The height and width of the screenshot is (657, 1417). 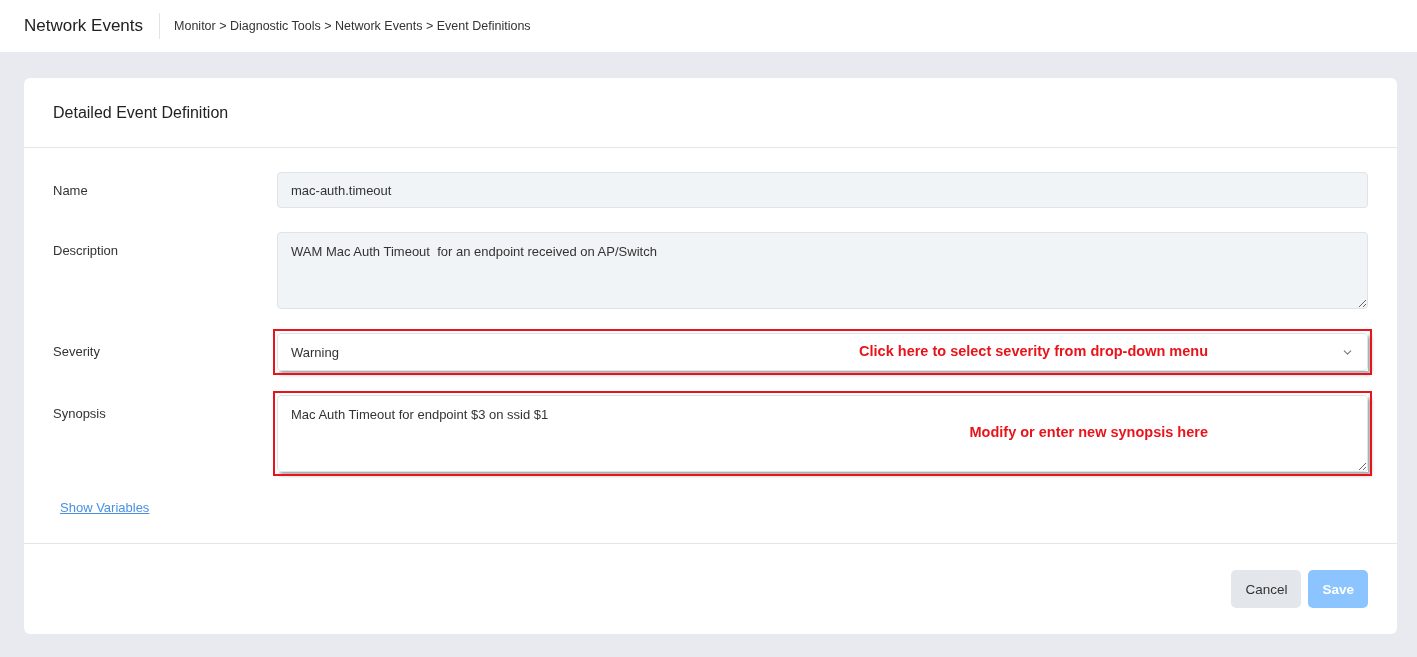 I want to click on field-label: Synopsis, so click(x=80, y=413).